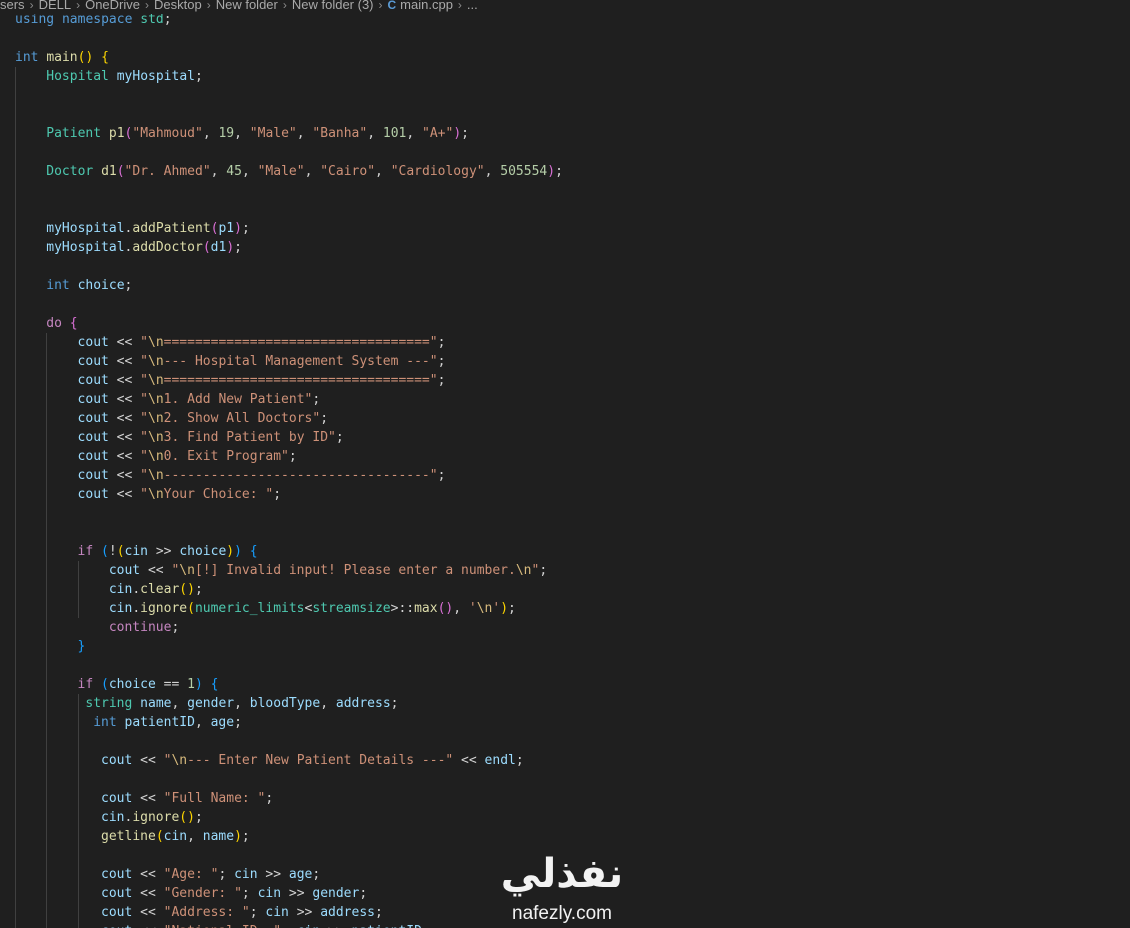 This screenshot has width=1130, height=928. What do you see at coordinates (148, 684) in the screenshot?
I see `code-line: if (choice == 1) {` at bounding box center [148, 684].